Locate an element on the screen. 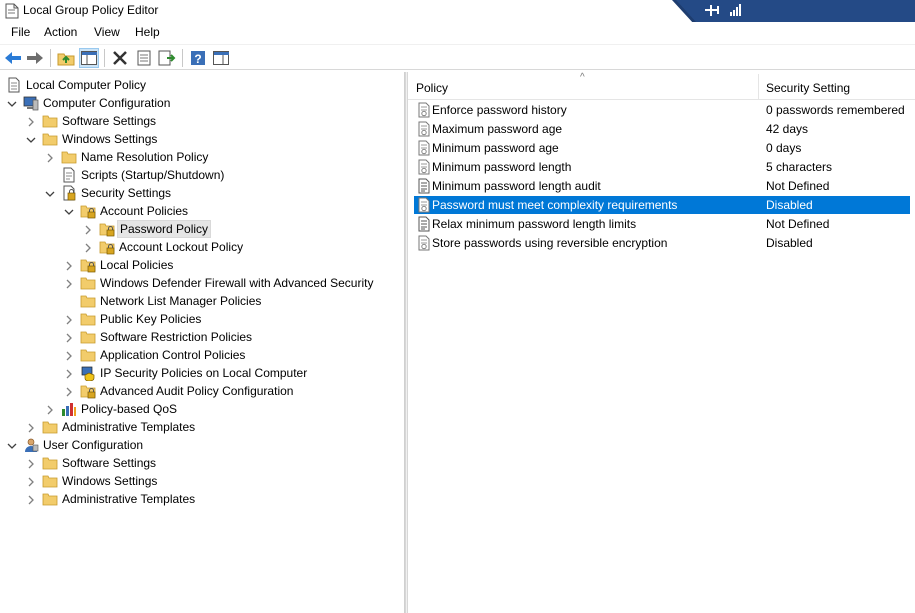 Image resolution: width=915 pixels, height=613 pixels. delete-icon is located at coordinates (120, 58).